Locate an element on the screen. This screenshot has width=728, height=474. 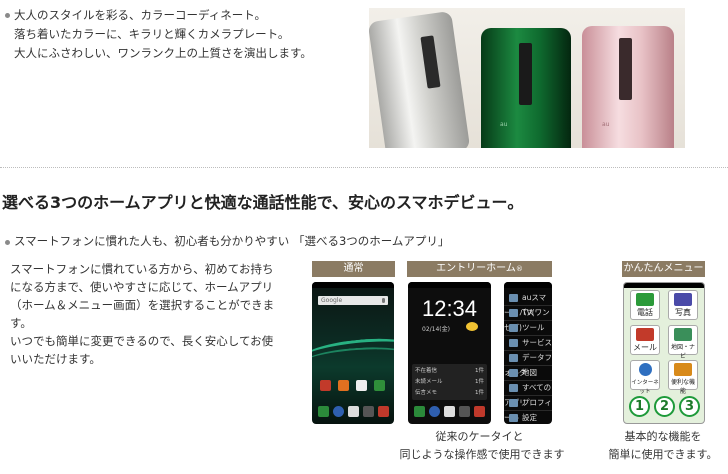
body-line-6: いいただけます。 is located at coordinates (55, 359).